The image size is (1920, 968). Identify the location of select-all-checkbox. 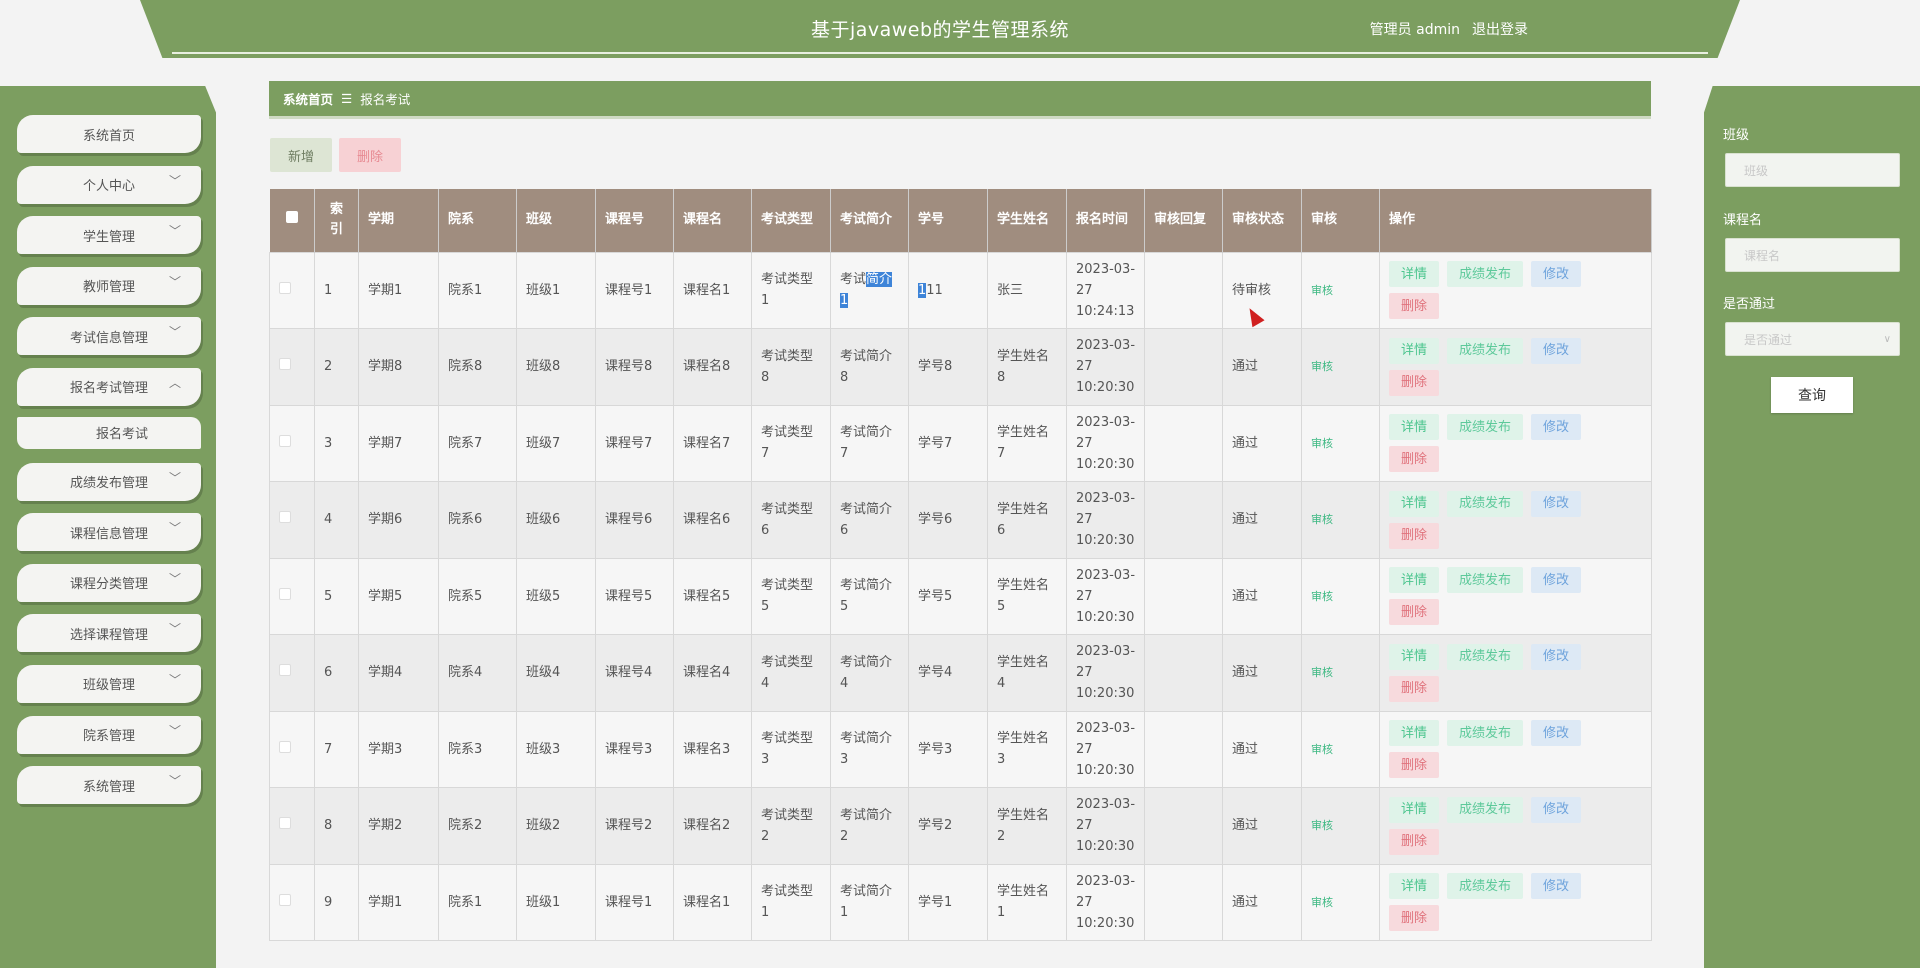
(291, 217).